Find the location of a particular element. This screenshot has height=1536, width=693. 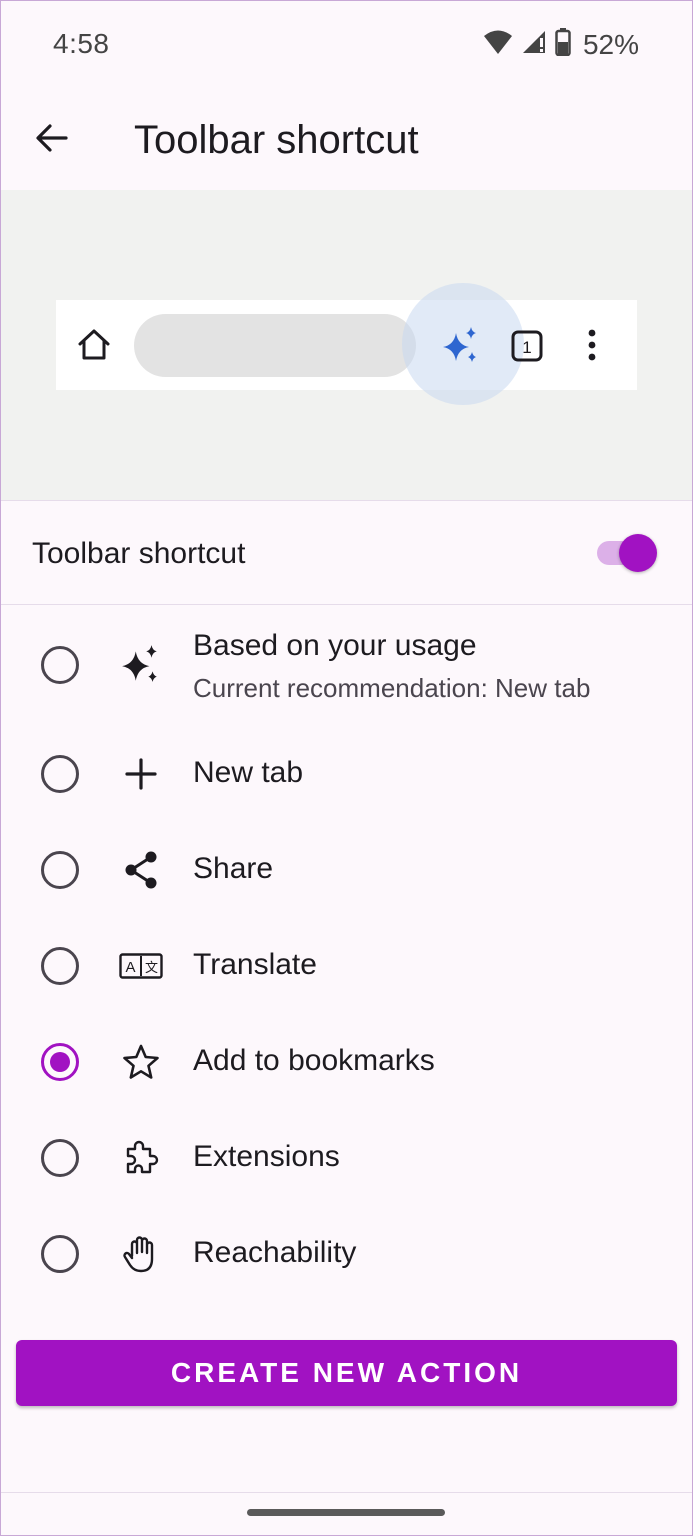

switch-thumb is located at coordinates (638, 553).